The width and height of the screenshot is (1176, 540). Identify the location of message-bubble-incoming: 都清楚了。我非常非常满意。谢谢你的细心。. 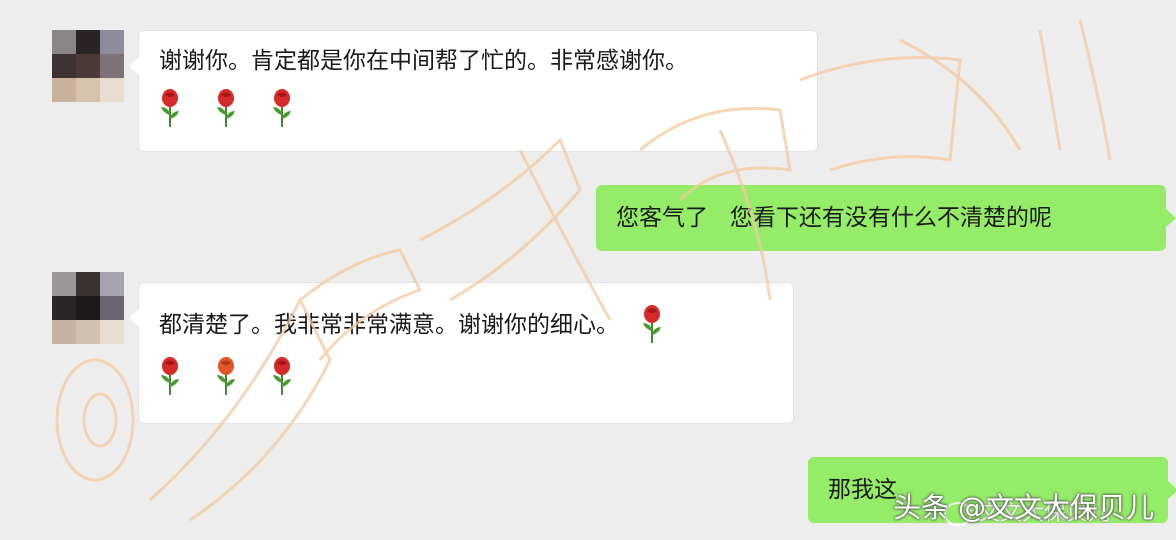
(461, 353).